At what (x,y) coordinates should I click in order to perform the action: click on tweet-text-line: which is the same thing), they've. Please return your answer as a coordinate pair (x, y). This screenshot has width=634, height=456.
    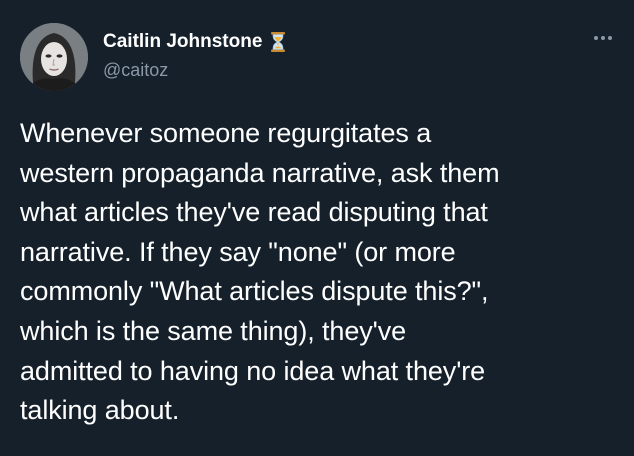
    Looking at the image, I should click on (213, 330).